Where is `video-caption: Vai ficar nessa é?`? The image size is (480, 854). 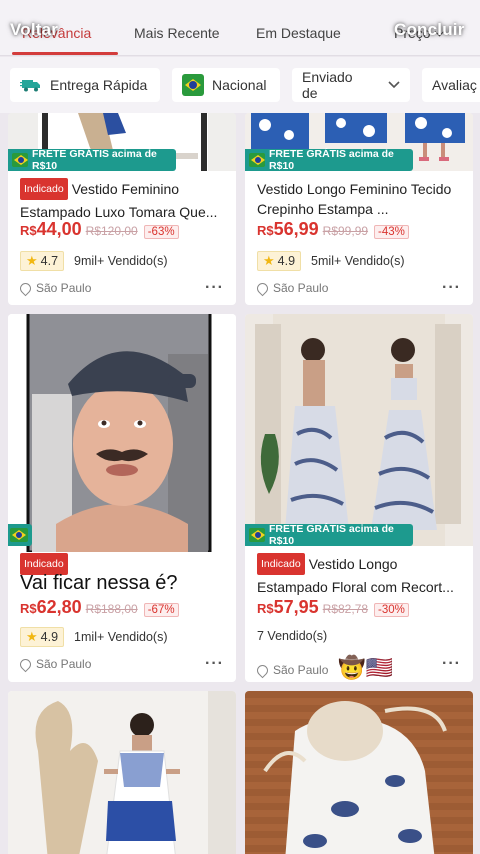
video-caption: Vai ficar nessa é? is located at coordinates (99, 583).